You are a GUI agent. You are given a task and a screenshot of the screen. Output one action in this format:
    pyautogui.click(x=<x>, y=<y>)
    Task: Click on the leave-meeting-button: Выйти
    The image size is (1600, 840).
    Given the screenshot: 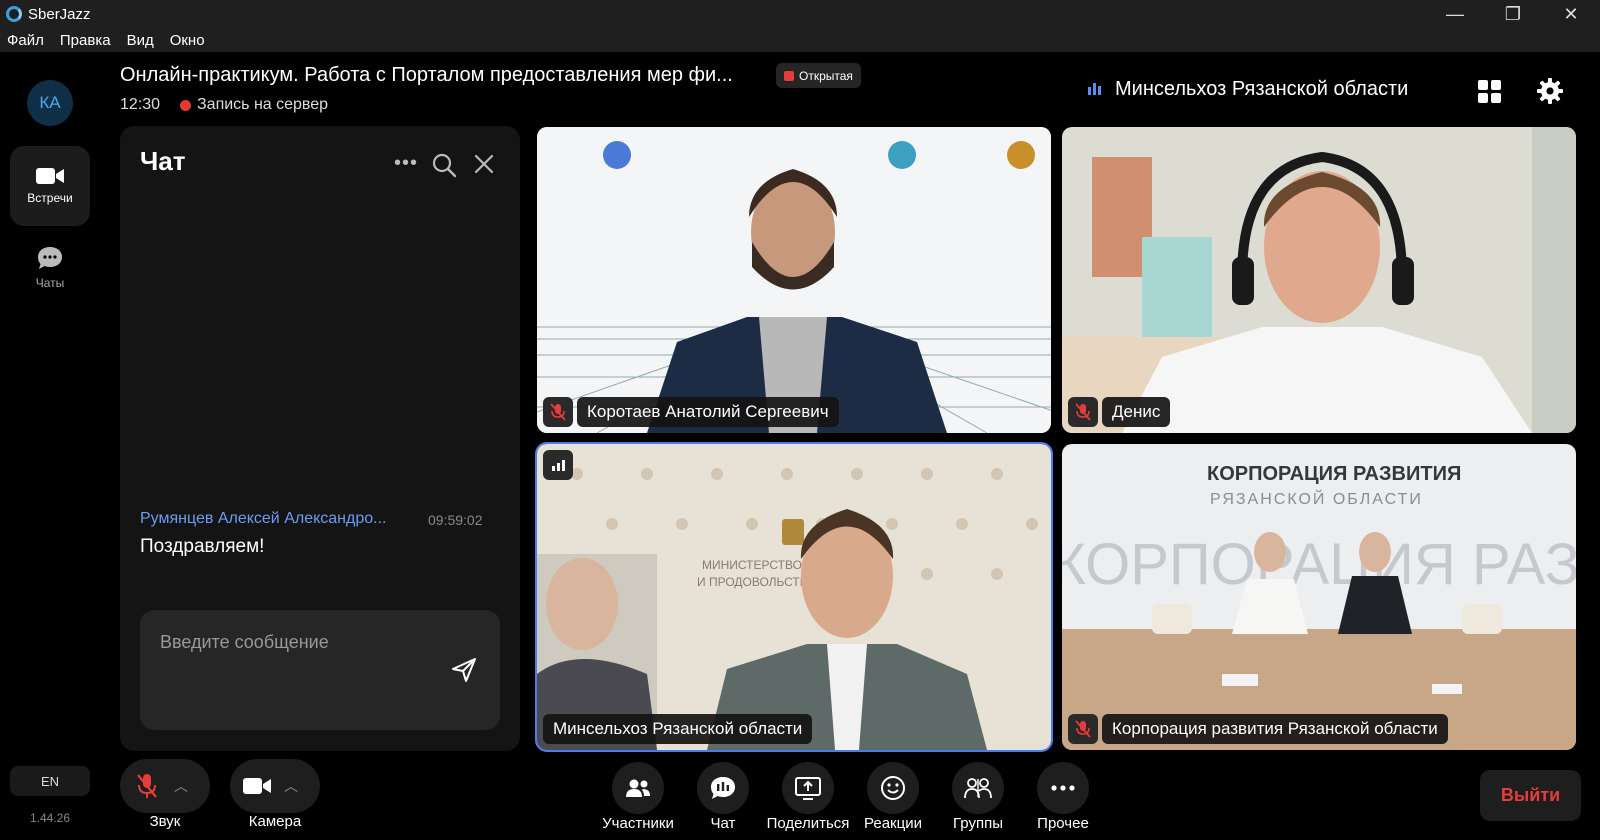 What is the action you would take?
    pyautogui.click(x=1530, y=795)
    